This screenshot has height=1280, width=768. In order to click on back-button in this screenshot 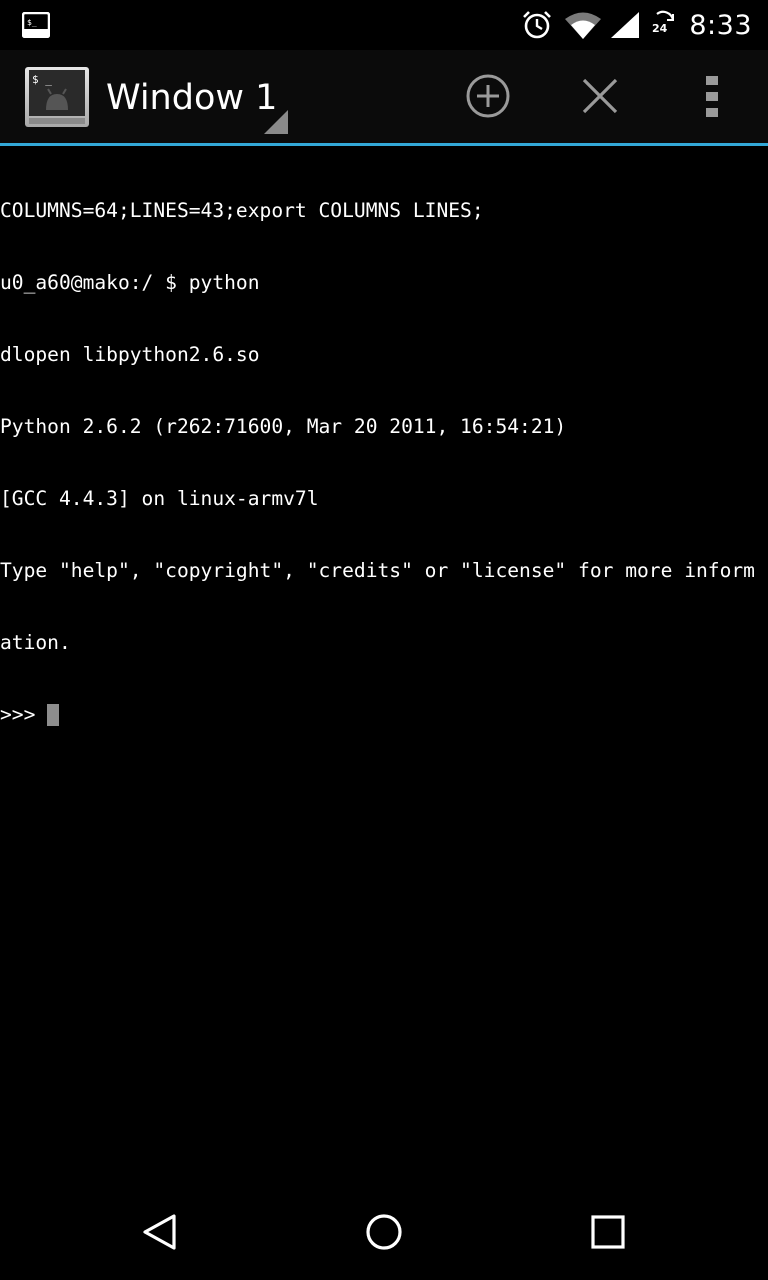, I will do `click(160, 1234)`.